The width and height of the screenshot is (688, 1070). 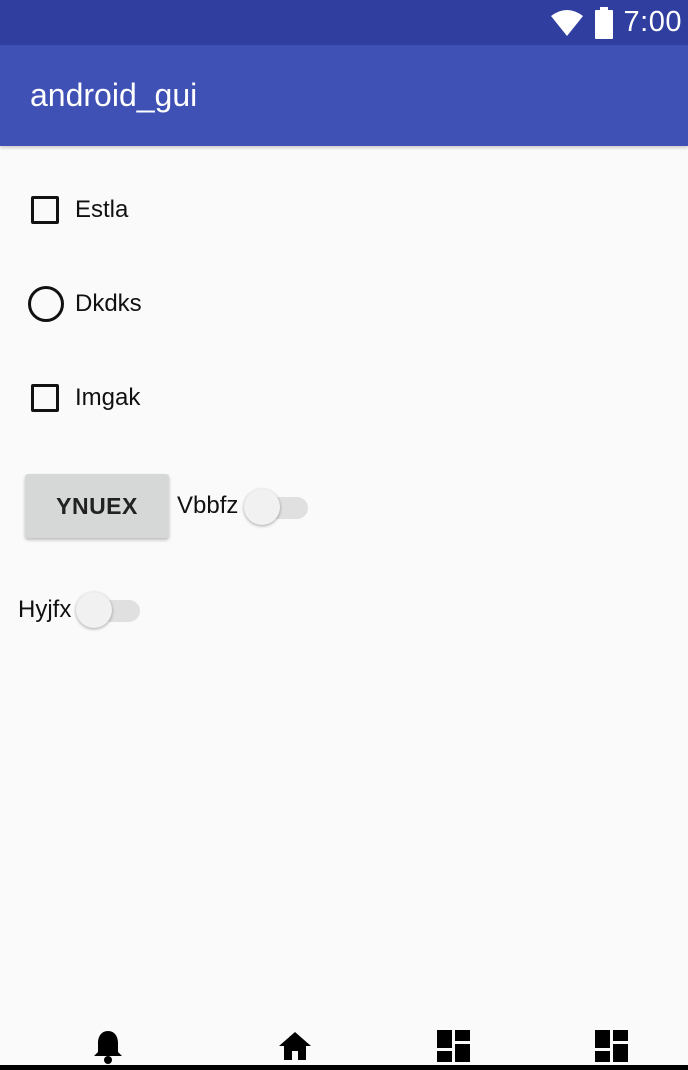 What do you see at coordinates (108, 1046) in the screenshot?
I see `bell-icon` at bounding box center [108, 1046].